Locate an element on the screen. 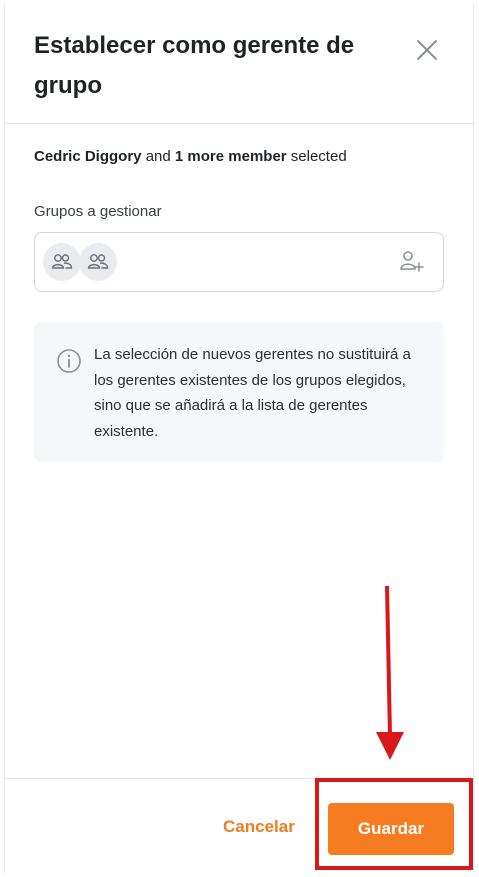 This screenshot has height=877, width=479. add-group-button is located at coordinates (412, 262).